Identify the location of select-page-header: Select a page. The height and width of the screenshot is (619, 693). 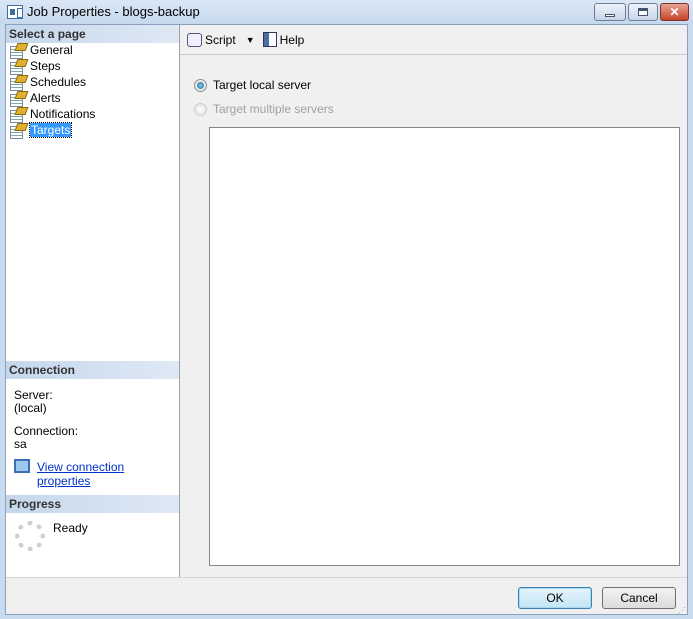
(92, 34).